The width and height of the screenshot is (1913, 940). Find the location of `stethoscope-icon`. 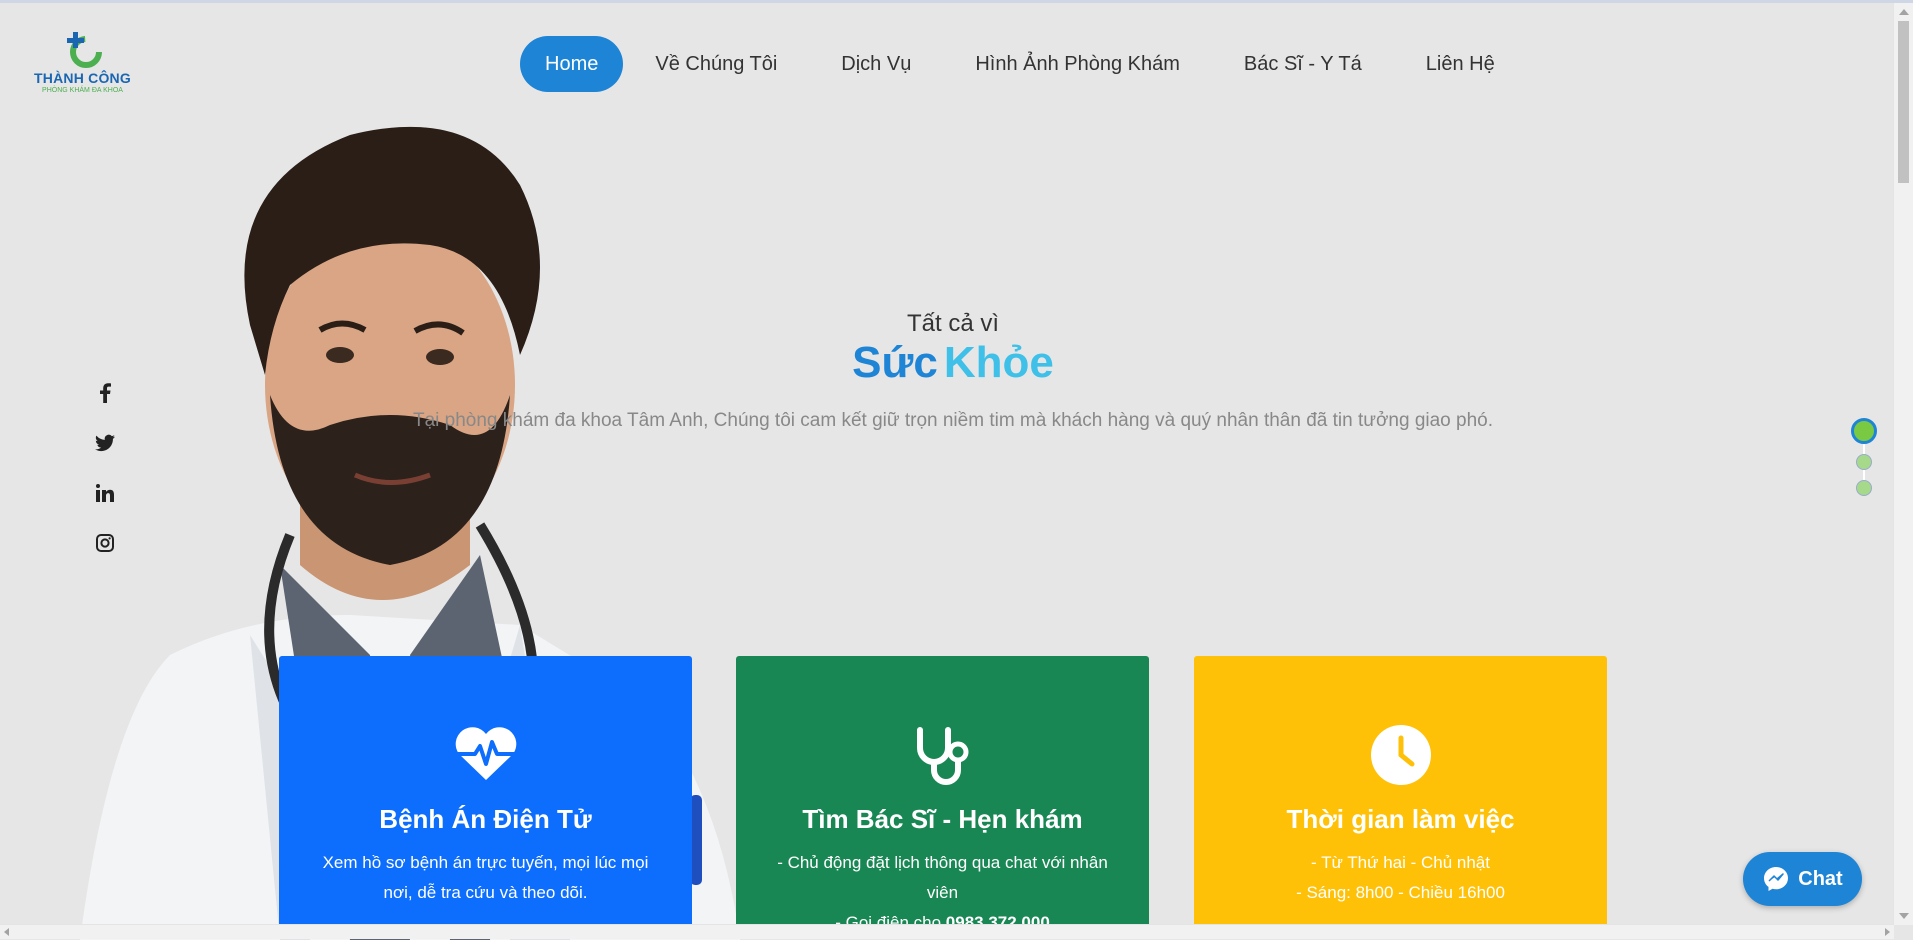

stethoscope-icon is located at coordinates (942, 756).